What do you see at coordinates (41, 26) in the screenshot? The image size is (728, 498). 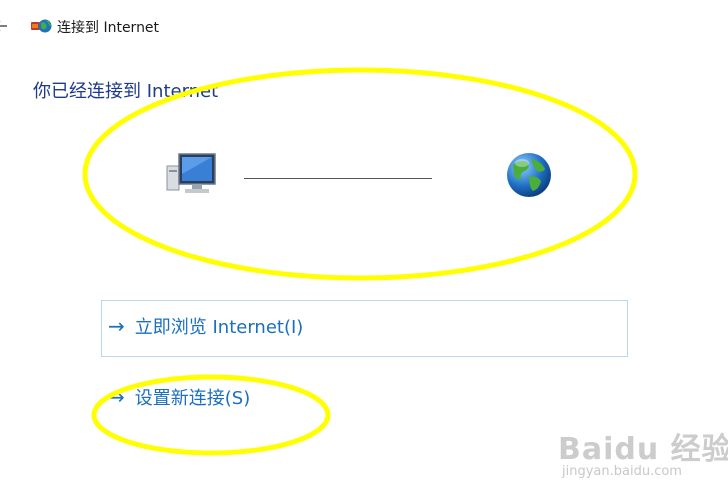 I see `network-globe-icon` at bounding box center [41, 26].